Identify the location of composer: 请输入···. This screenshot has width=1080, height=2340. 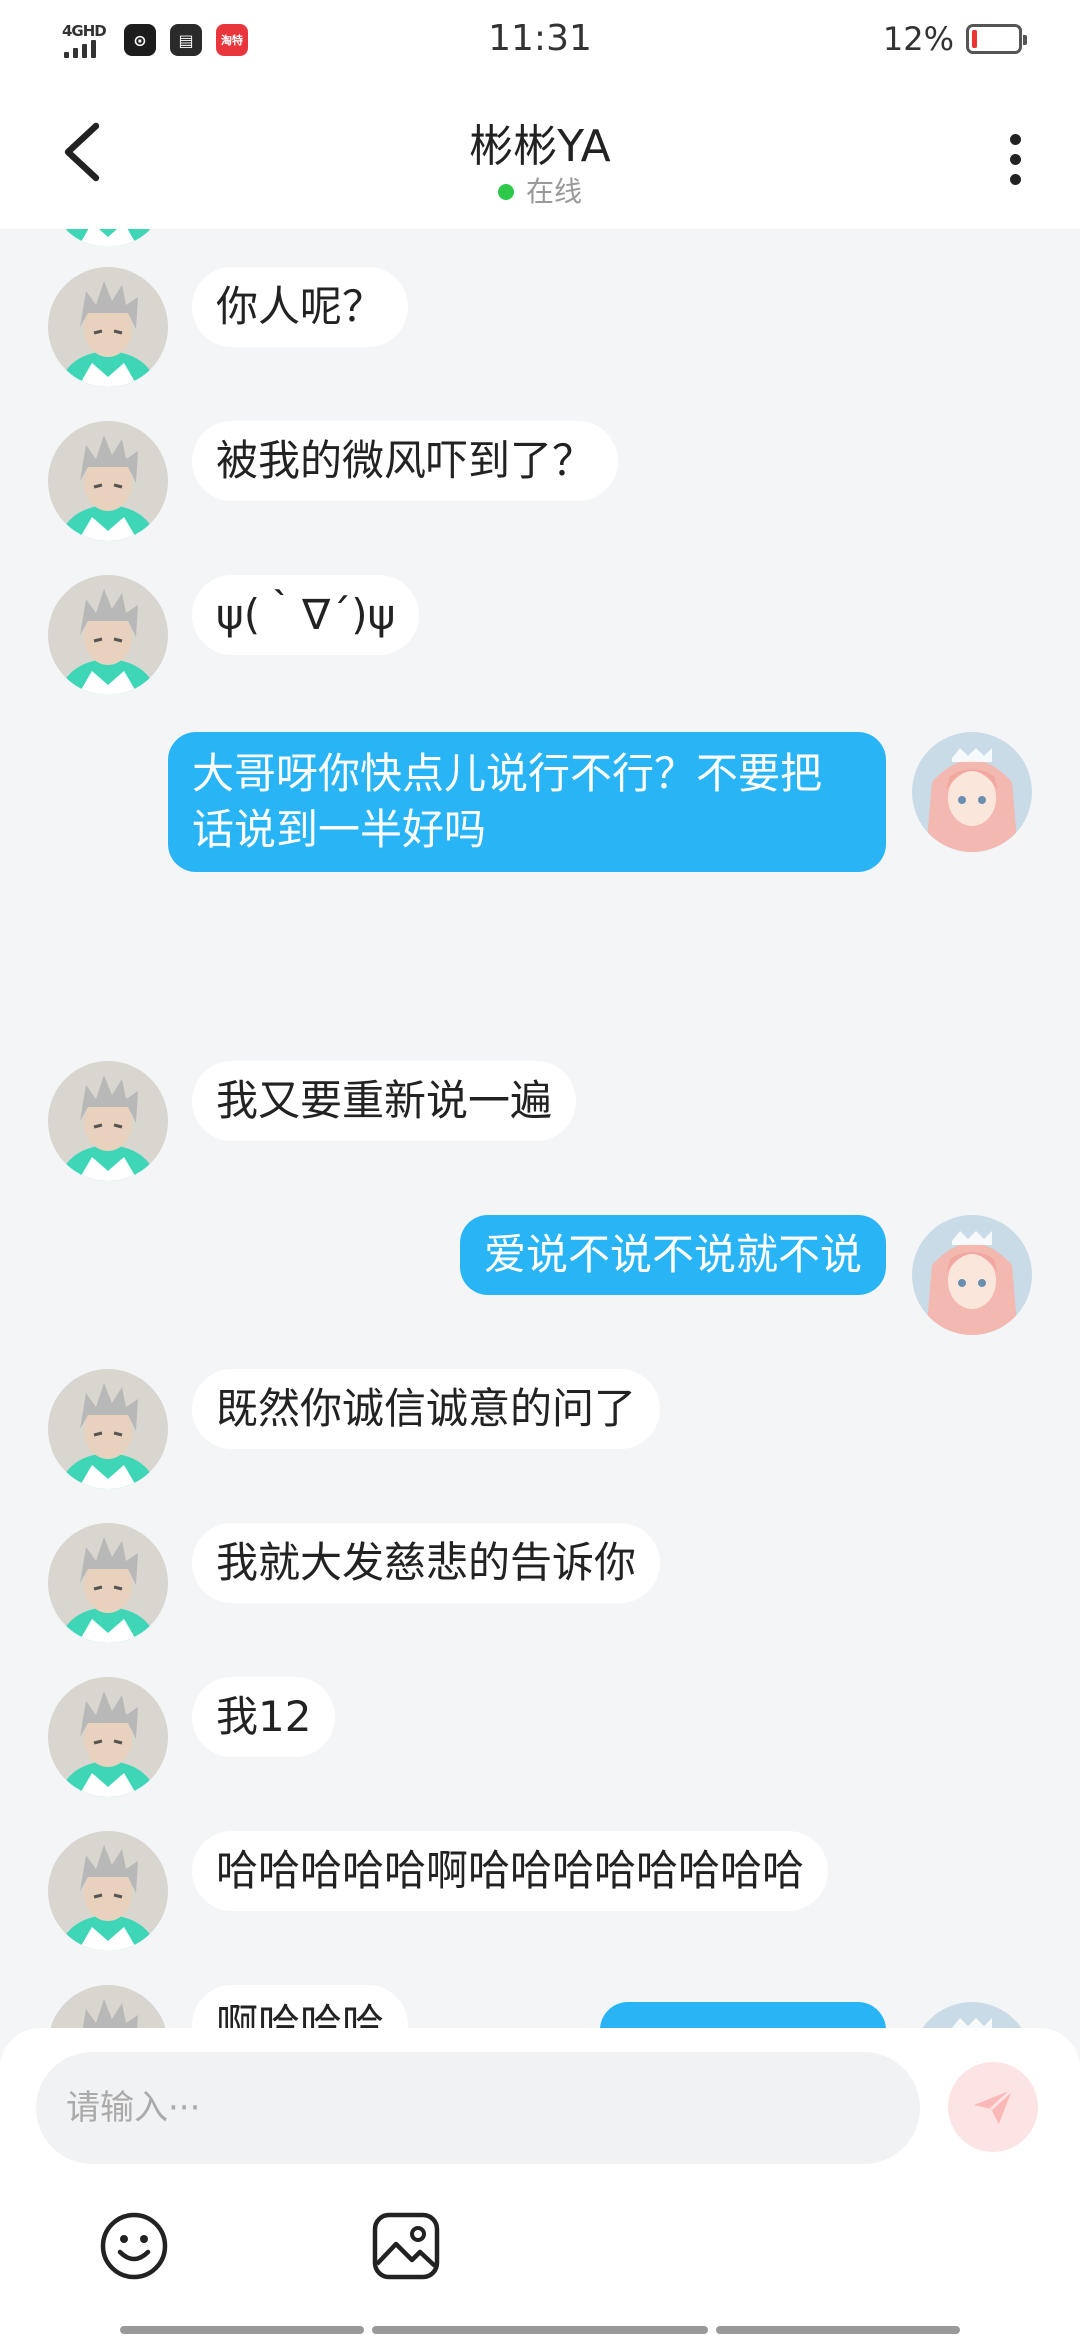
(540, 2184).